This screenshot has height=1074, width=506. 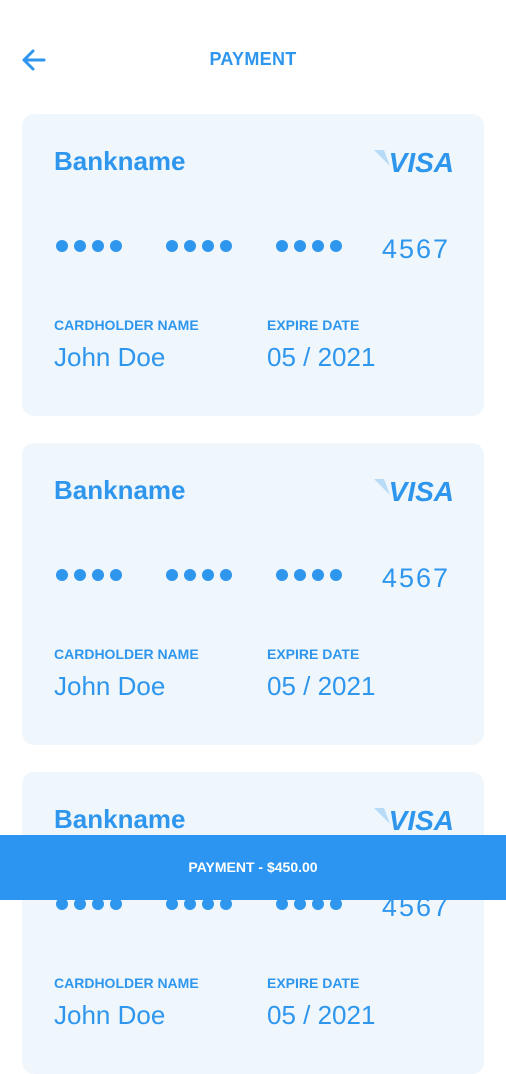 I want to click on page-title: PAYMENT, so click(x=253, y=59).